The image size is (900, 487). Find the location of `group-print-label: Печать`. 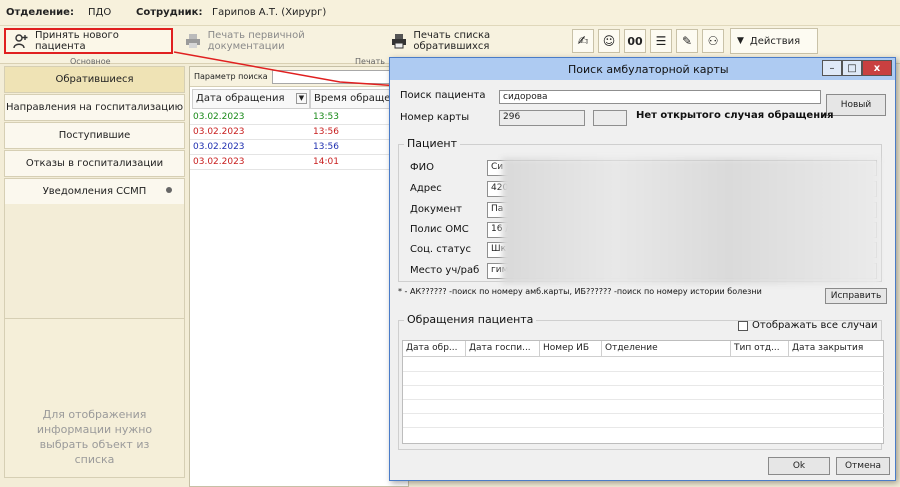

group-print-label: Печать is located at coordinates (370, 61).